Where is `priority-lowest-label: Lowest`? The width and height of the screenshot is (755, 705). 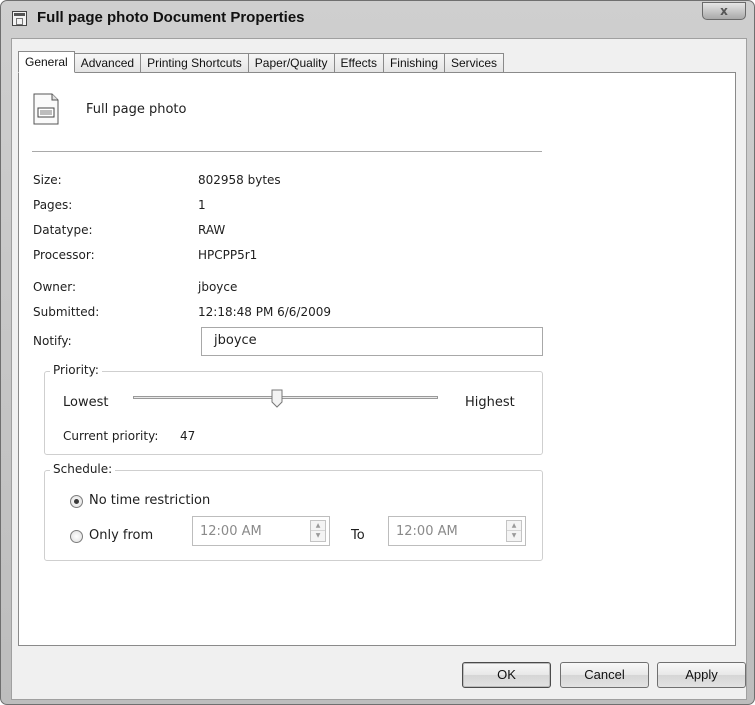 priority-lowest-label: Lowest is located at coordinates (86, 402).